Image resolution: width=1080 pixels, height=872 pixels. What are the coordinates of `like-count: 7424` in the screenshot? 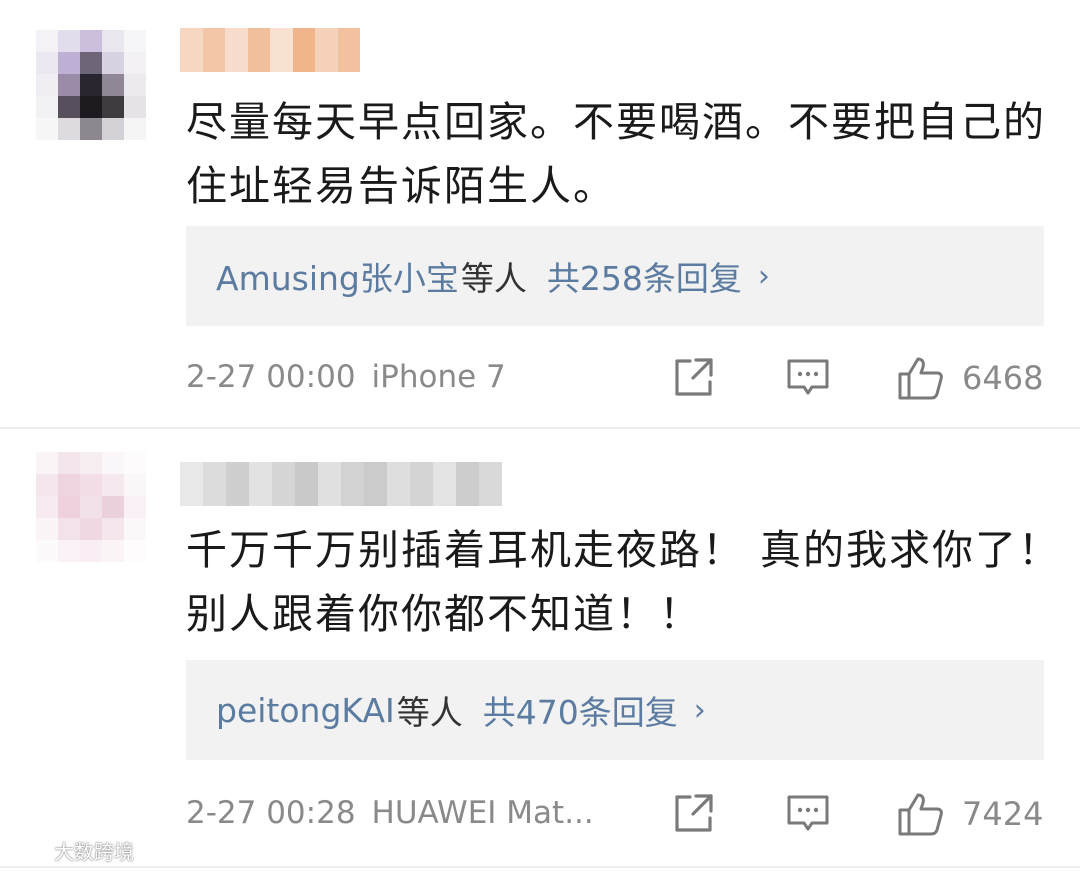 It's located at (1003, 814).